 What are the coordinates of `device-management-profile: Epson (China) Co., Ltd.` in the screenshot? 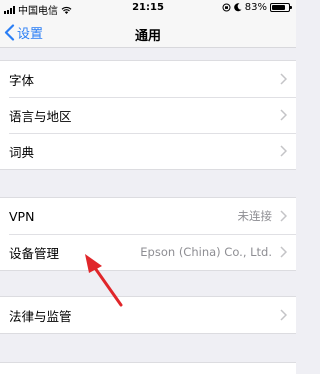 It's located at (206, 252).